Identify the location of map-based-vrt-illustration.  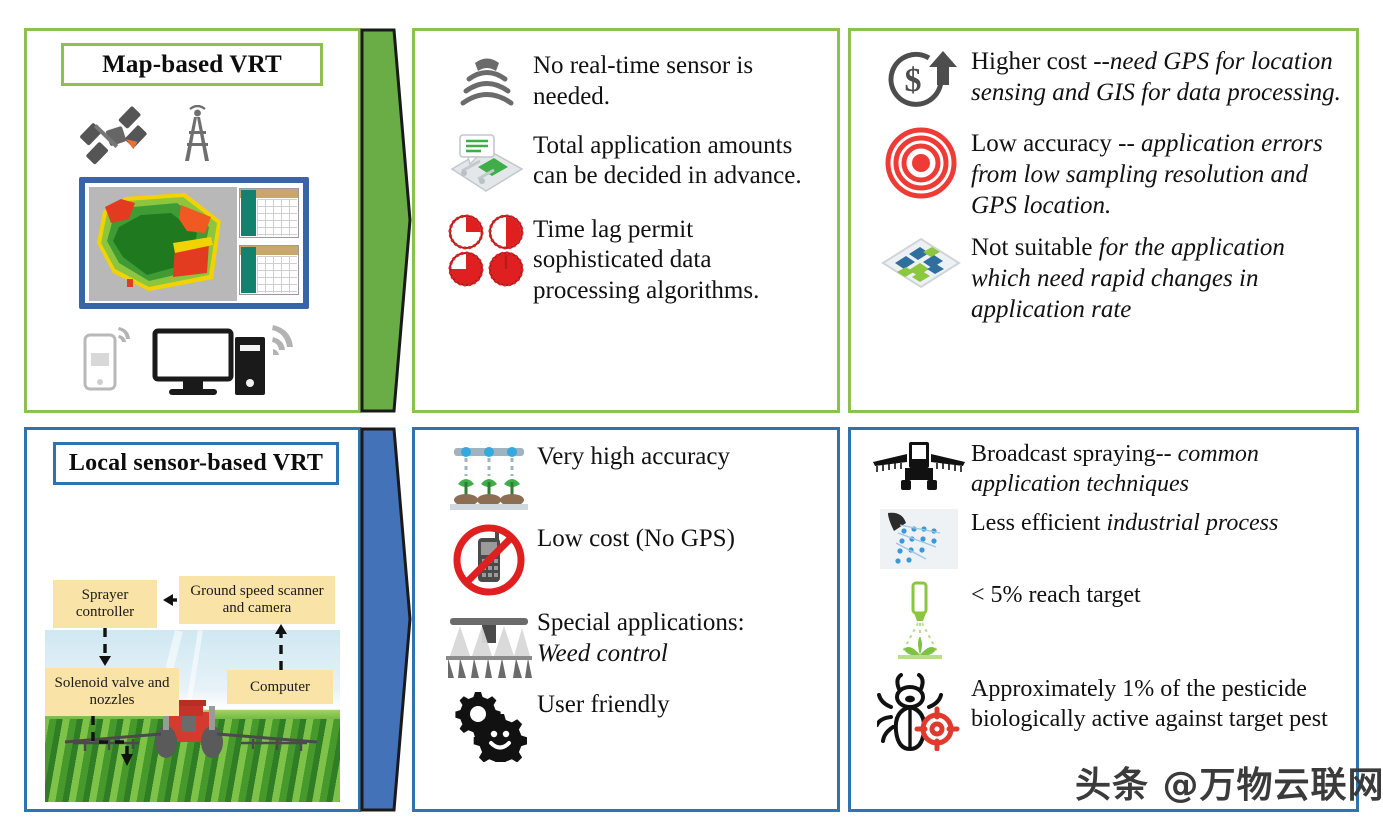
(192, 251).